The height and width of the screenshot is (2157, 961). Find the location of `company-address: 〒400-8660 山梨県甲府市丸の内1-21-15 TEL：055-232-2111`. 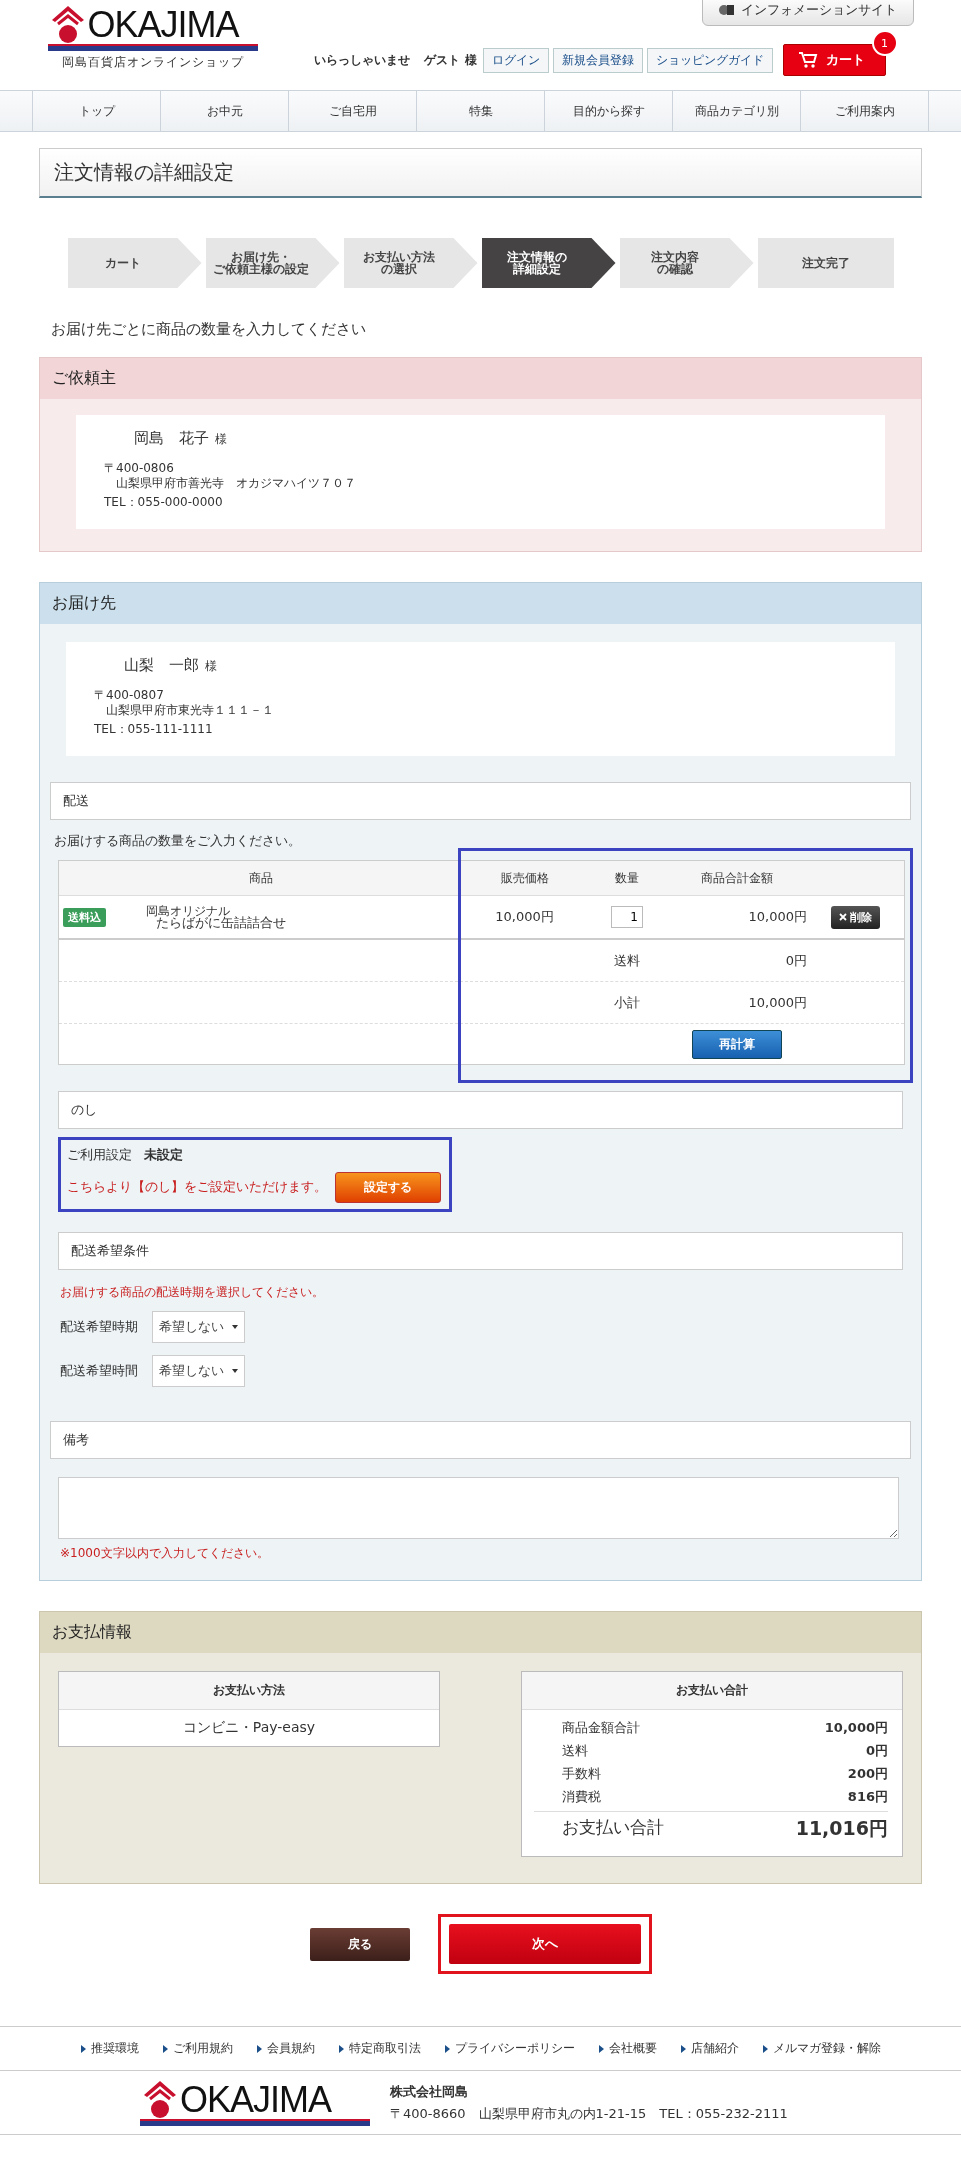

company-address: 〒400-8660 山梨県甲府市丸の内1-21-15 TEL：055-232-2111 is located at coordinates (589, 2113).